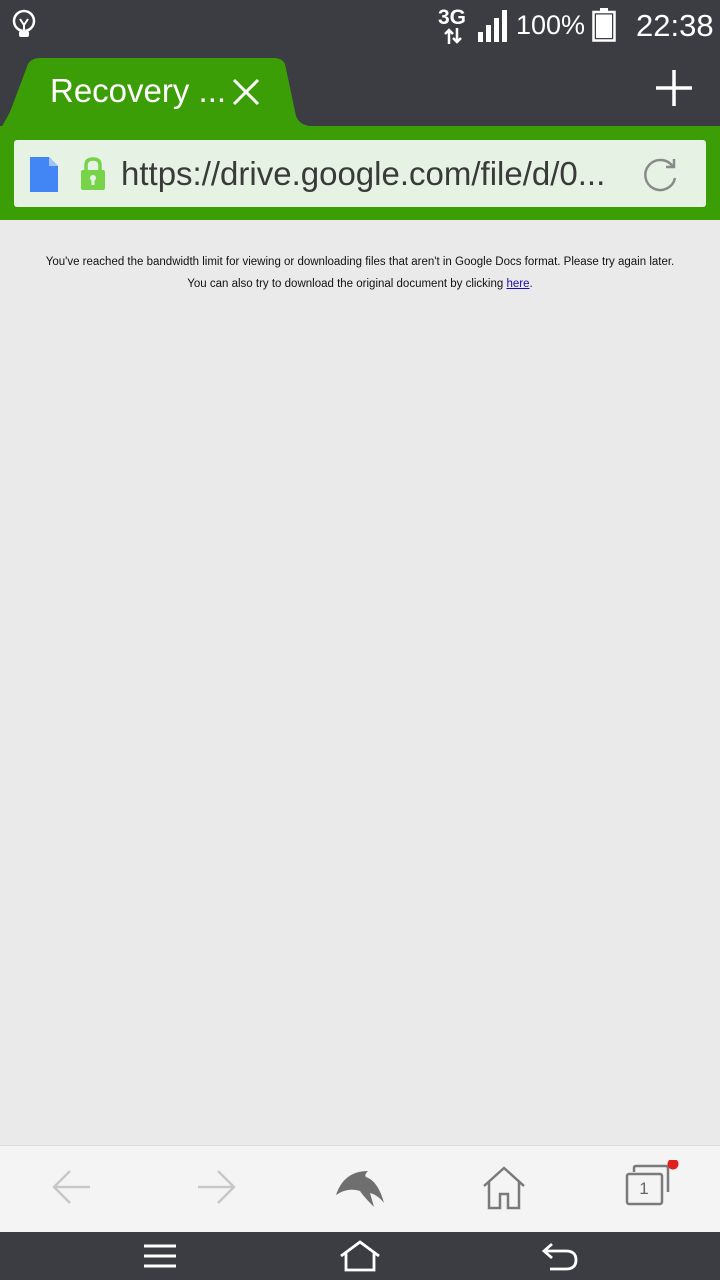  I want to click on download-message-suffix: ., so click(531, 284).